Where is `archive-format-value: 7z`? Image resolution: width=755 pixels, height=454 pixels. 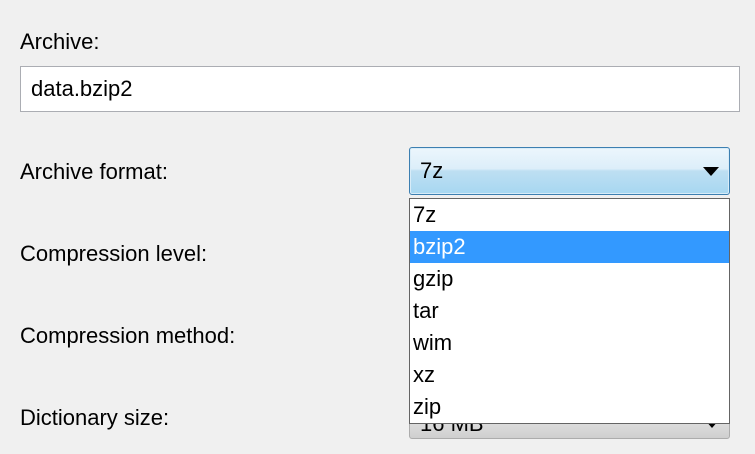 archive-format-value: 7z is located at coordinates (432, 170).